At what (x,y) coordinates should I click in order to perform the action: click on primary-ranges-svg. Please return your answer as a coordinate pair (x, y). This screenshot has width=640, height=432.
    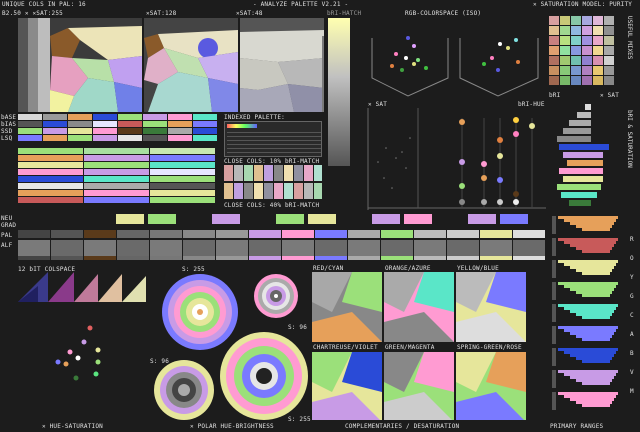
    Looking at the image, I should click on (585, 313).